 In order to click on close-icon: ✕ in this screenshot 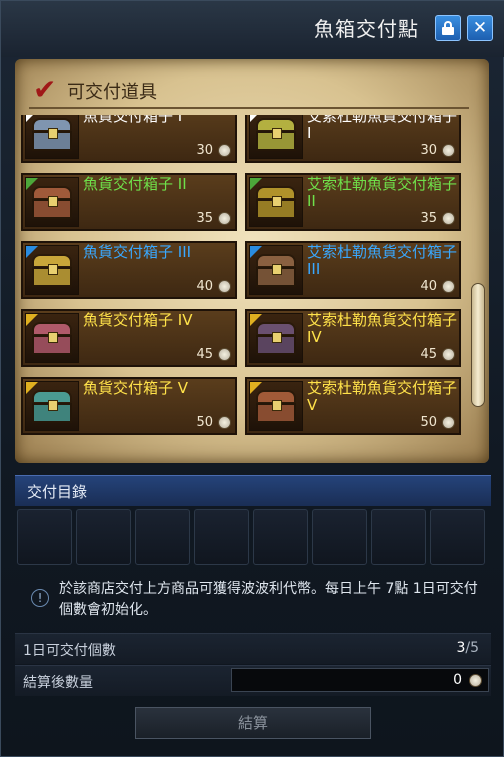, I will do `click(480, 28)`.